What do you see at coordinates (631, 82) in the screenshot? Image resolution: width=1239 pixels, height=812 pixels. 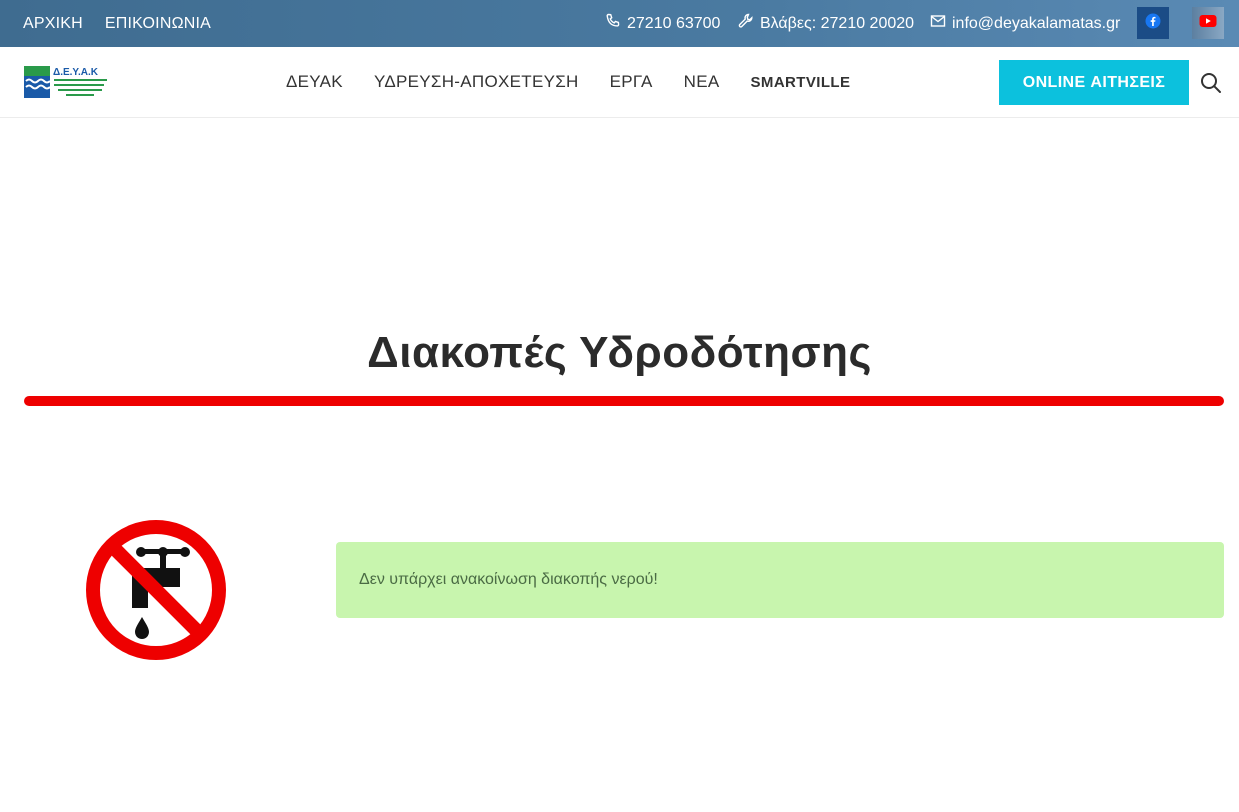 I see `nav-item-projects: ΕΡΓΑ` at bounding box center [631, 82].